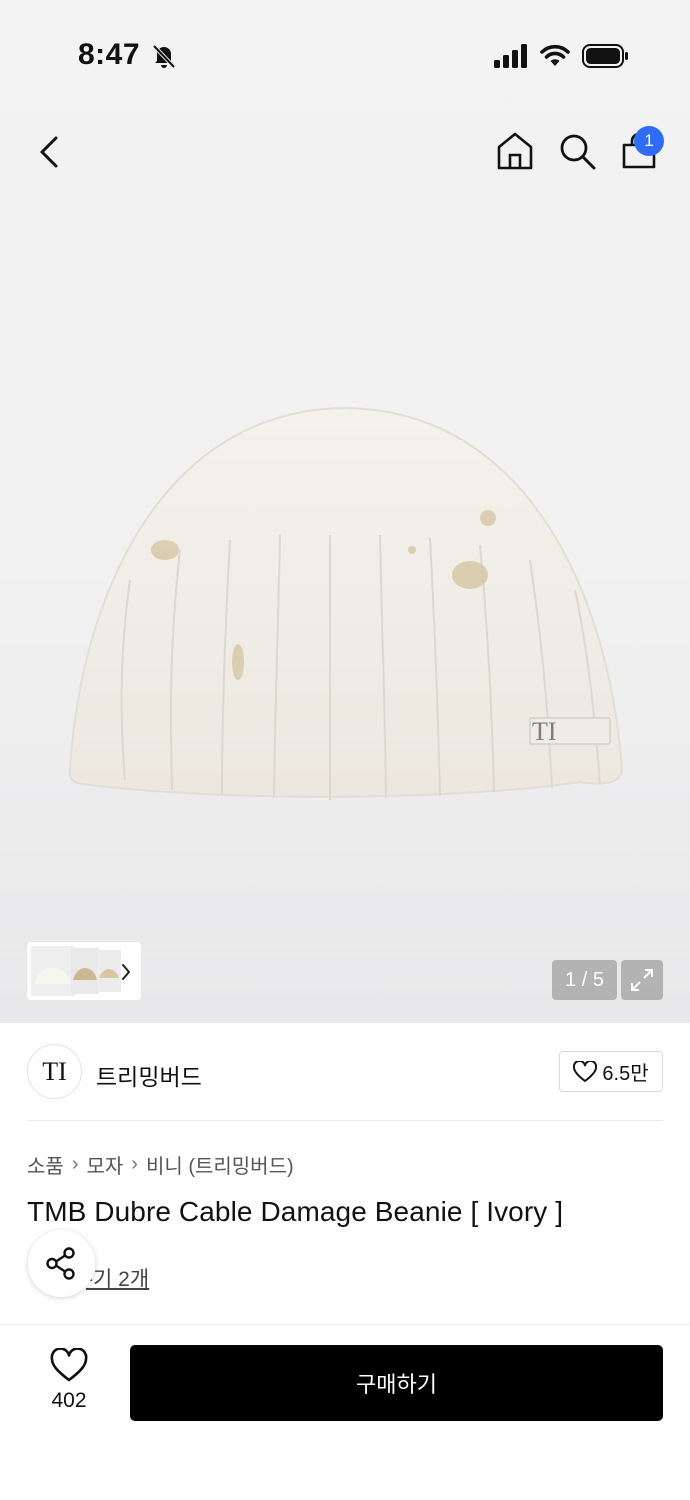 This screenshot has height=1500, width=690. I want to click on divider, so click(345, 1120).